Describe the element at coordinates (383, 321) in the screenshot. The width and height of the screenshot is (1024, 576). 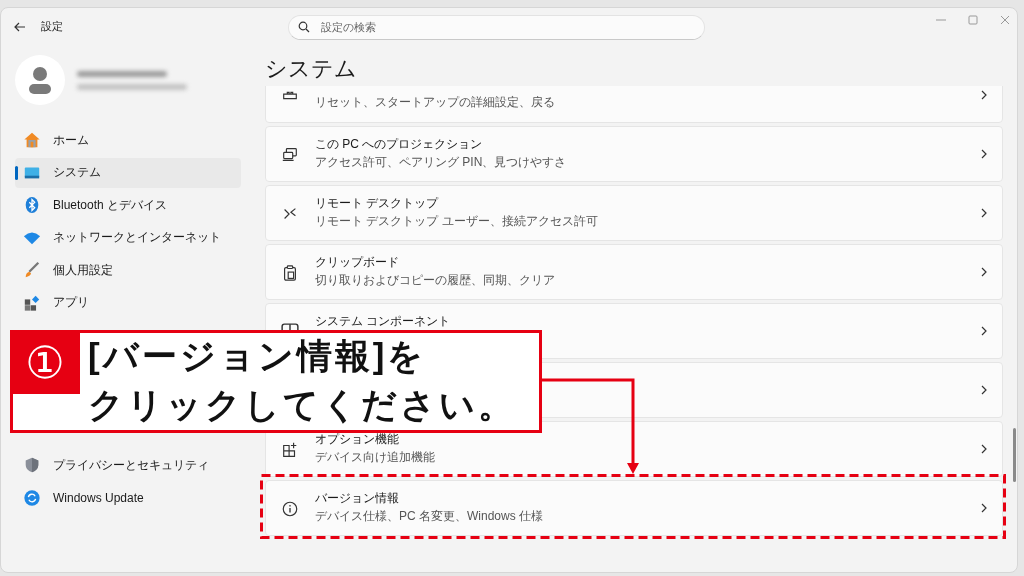
I see `card-title: システム コンポーネント` at that location.